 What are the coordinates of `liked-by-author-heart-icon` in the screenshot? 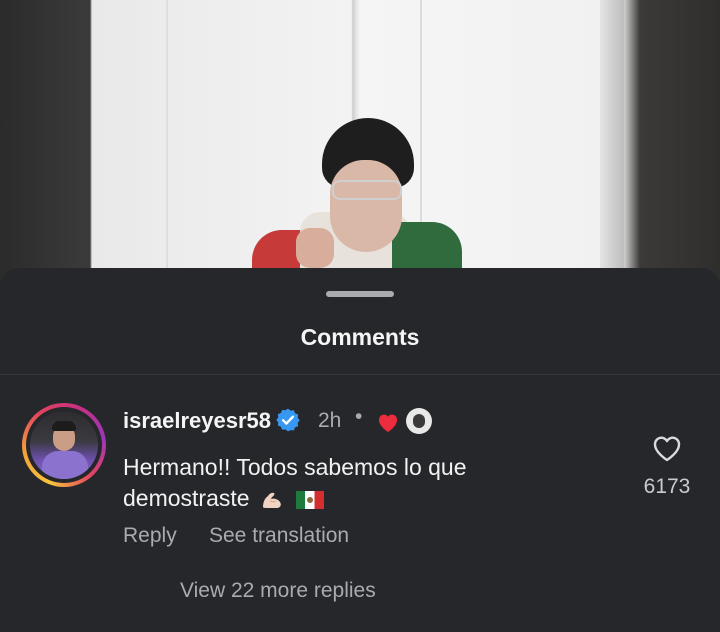 It's located at (388, 423).